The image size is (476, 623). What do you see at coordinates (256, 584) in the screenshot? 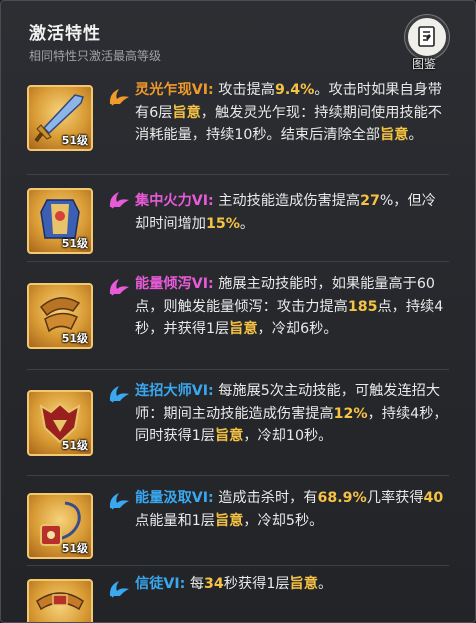
I see `trait-text: 秒获得1层` at bounding box center [256, 584].